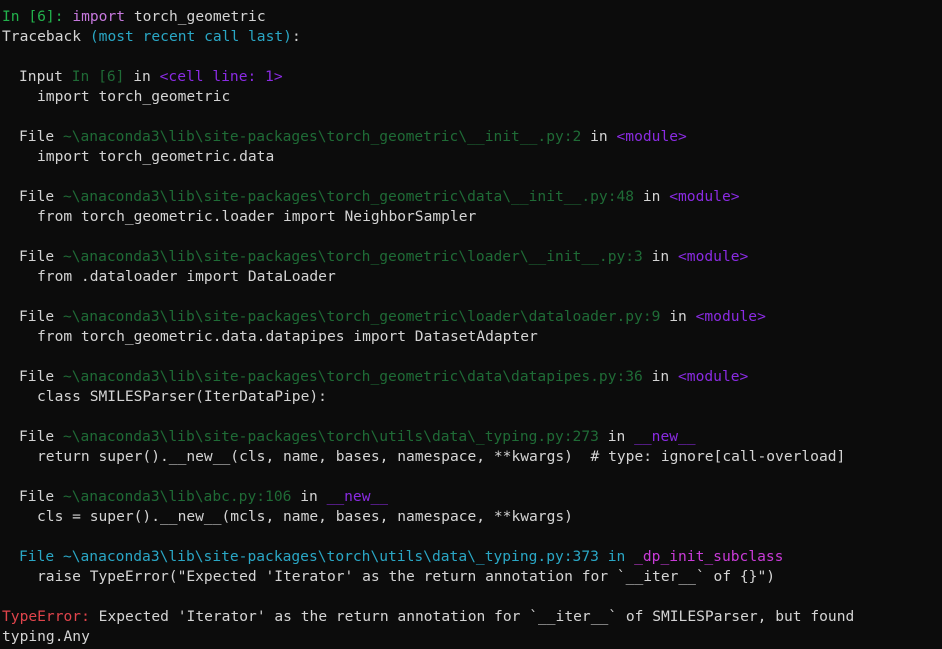  I want to click on frame-code: import torch_geometric, so click(134, 96).